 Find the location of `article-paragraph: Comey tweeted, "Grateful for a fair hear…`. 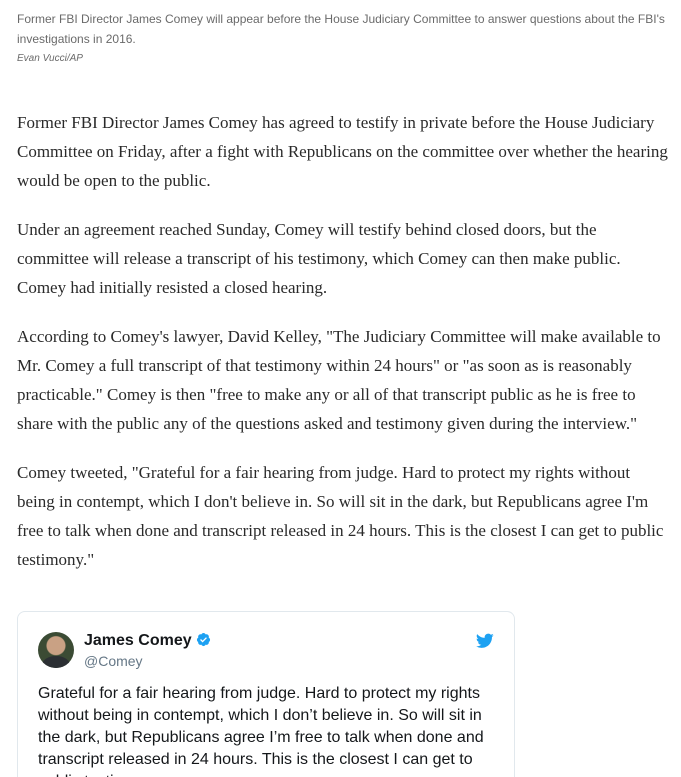

article-paragraph: Comey tweeted, "Grateful for a fair hear… is located at coordinates (340, 516).